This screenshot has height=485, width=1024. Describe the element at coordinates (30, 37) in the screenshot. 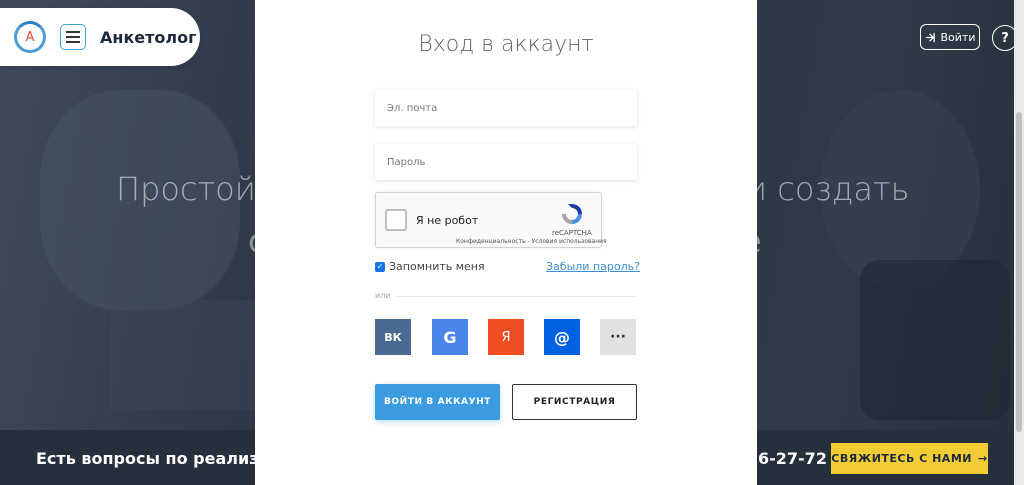

I see `logo-icon: A` at that location.